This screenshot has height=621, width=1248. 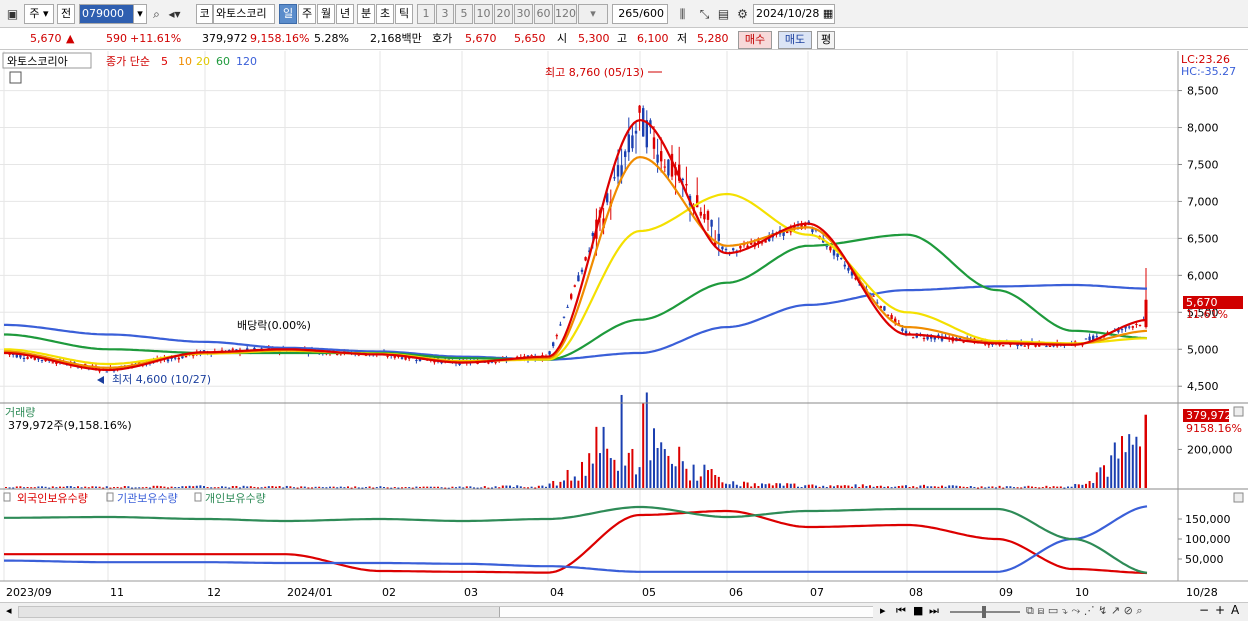 What do you see at coordinates (704, 14) in the screenshot?
I see `draw-tool-icon: ⤡` at bounding box center [704, 14].